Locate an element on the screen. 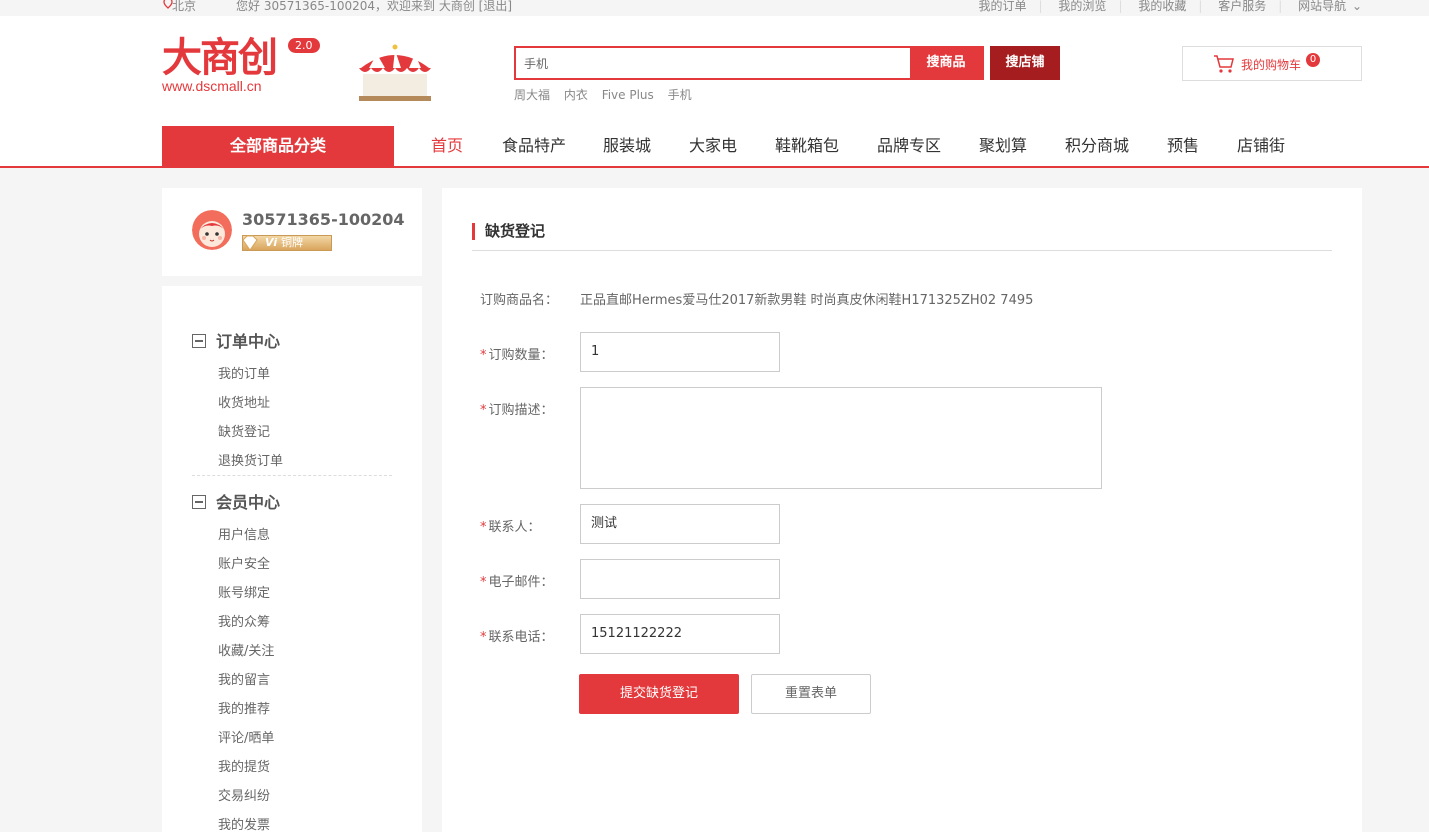 This screenshot has height=832, width=1429. rank-prefix: Vi is located at coordinates (271, 242).